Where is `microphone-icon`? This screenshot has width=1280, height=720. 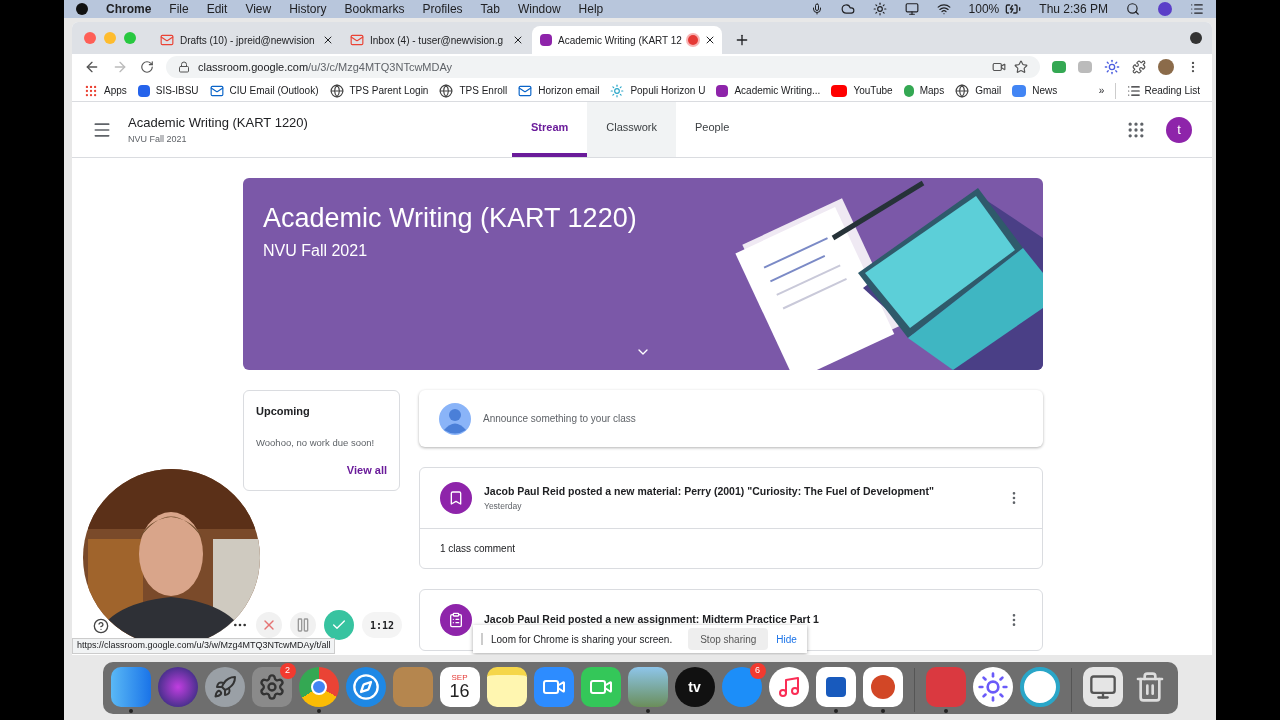
microphone-icon is located at coordinates (816, 9).